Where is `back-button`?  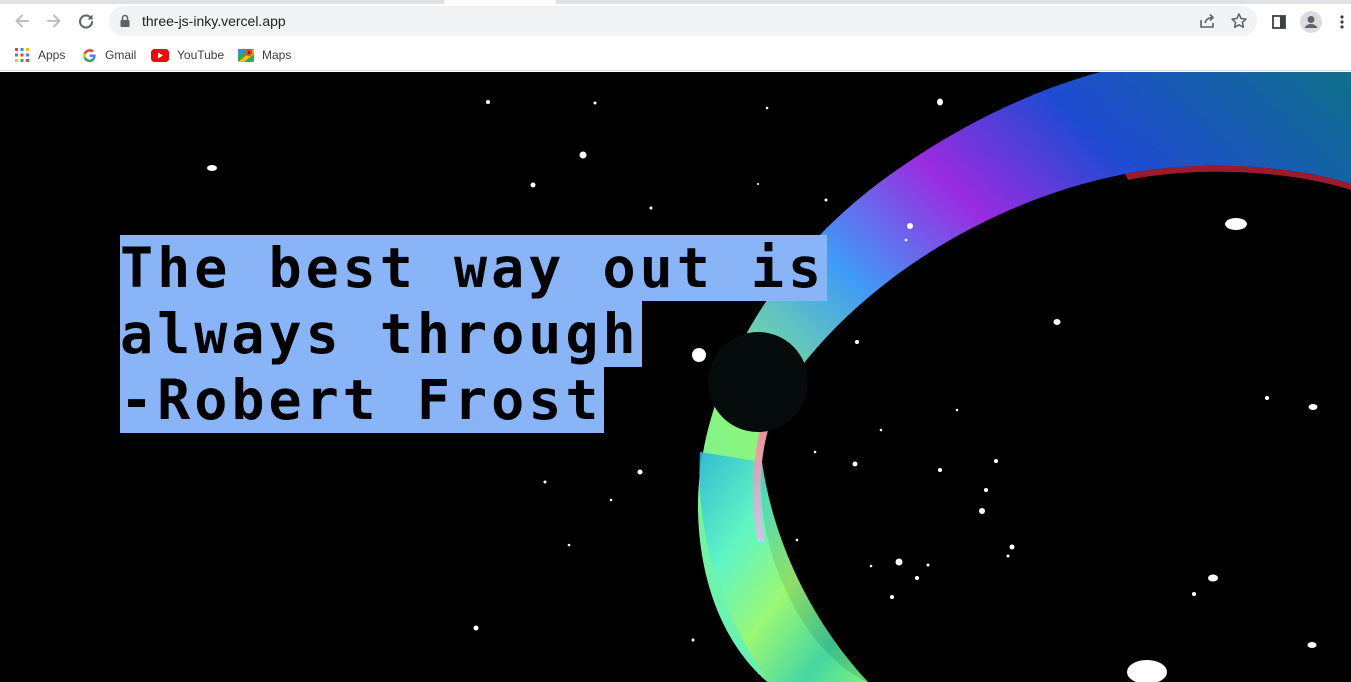
back-button is located at coordinates (22, 21).